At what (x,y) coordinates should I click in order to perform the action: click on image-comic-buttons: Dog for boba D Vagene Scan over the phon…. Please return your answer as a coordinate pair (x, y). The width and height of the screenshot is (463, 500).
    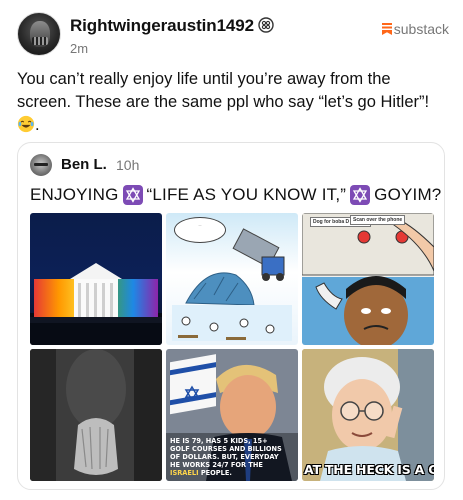
    Looking at the image, I should click on (368, 279).